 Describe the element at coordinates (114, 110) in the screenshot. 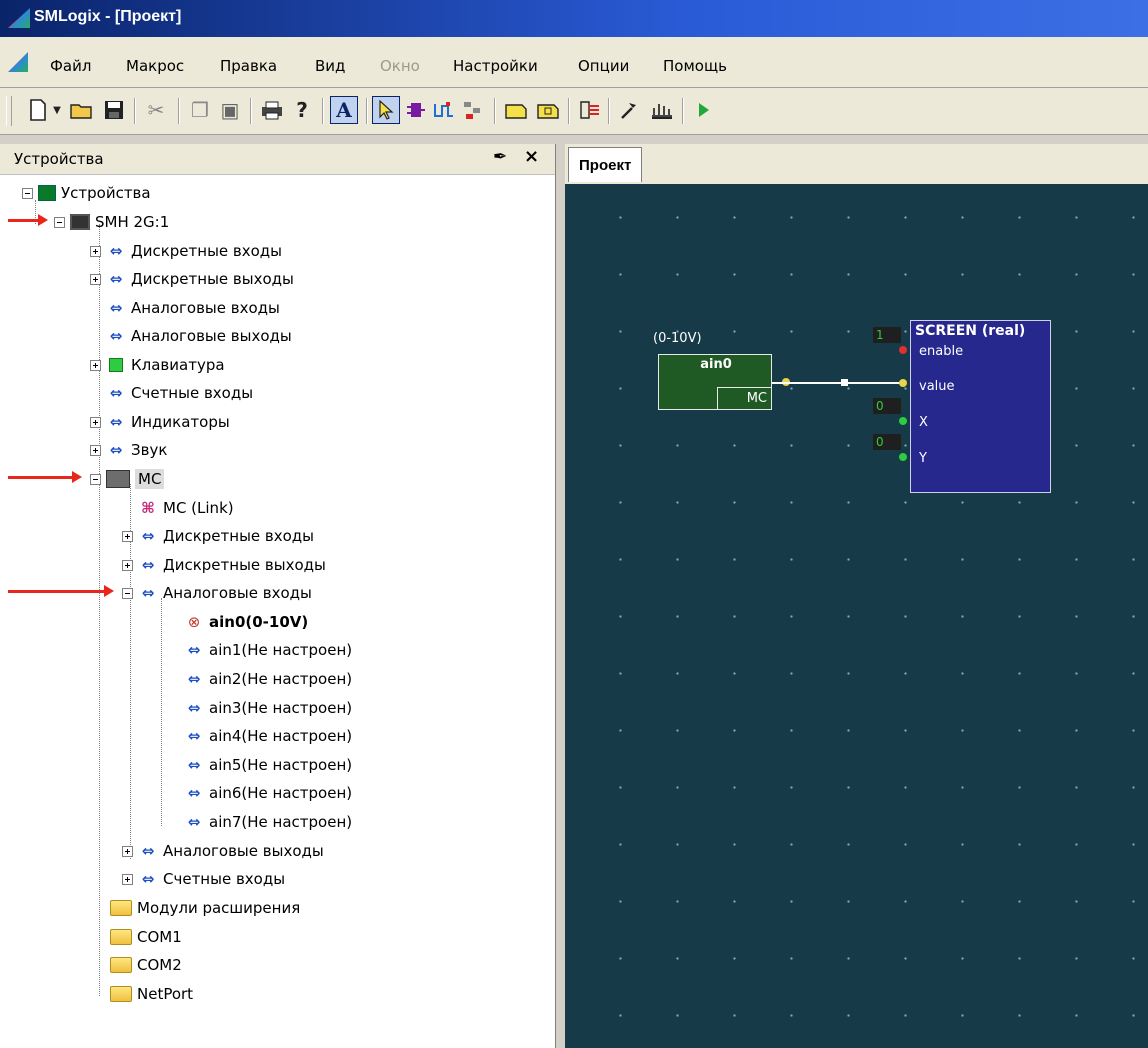

I see `save-icon` at that location.